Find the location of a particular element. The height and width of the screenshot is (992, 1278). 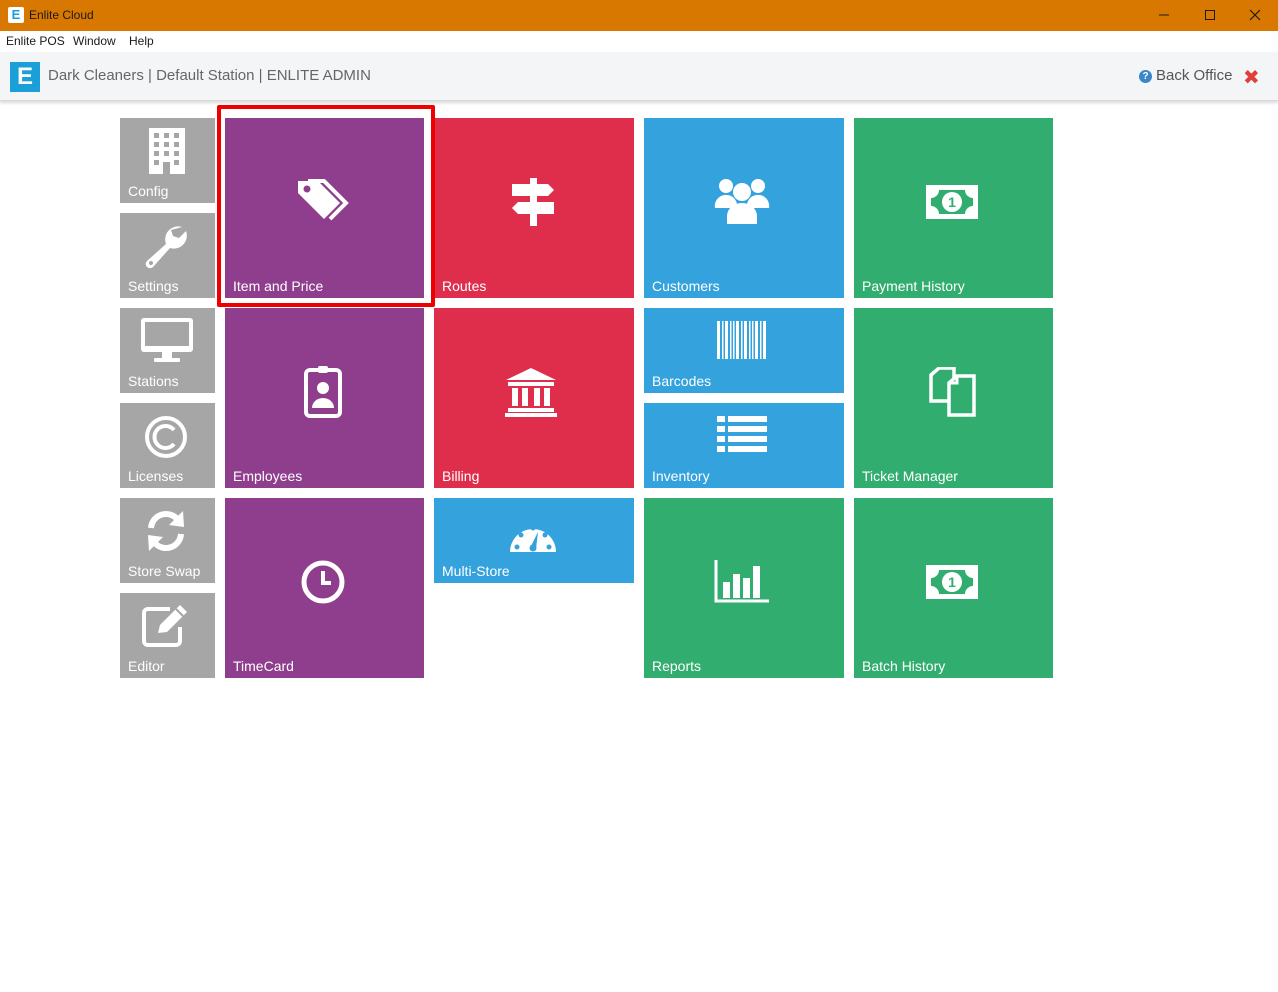

tile-customers-label: Customers is located at coordinates (686, 286).